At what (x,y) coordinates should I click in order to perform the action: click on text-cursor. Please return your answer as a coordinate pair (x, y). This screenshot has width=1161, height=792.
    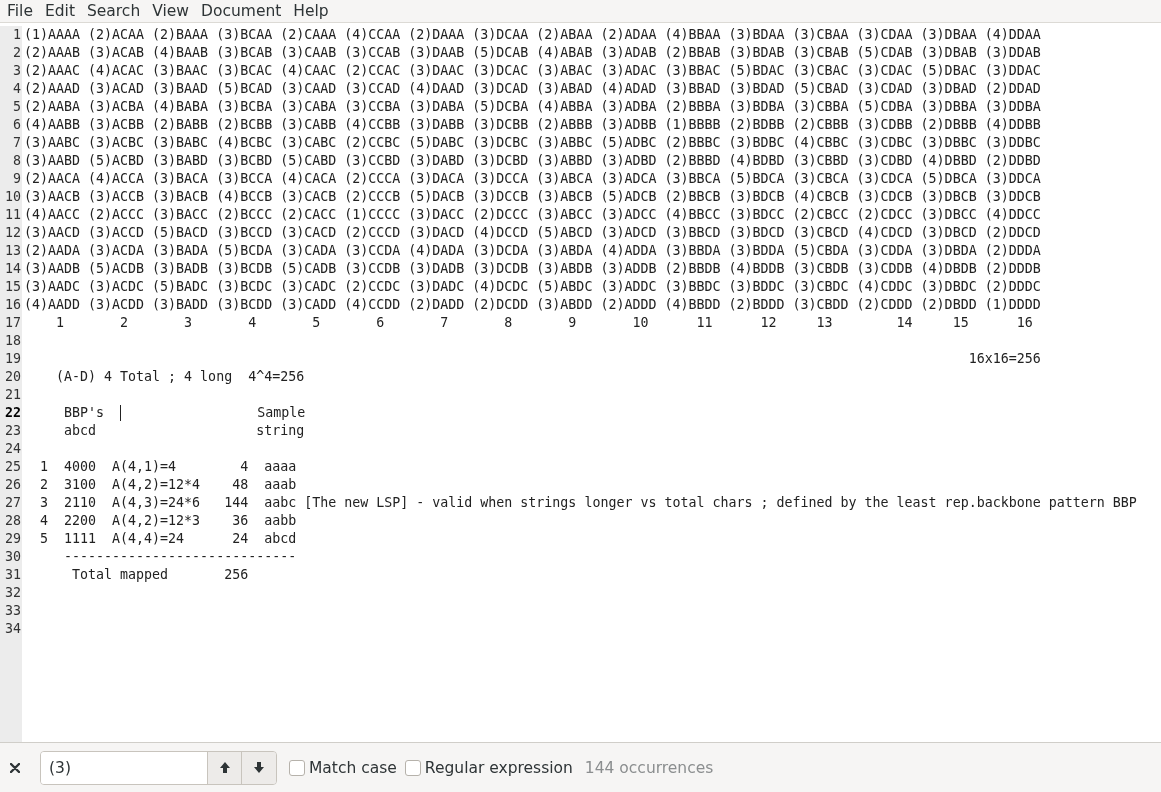
    Looking at the image, I should click on (121, 413).